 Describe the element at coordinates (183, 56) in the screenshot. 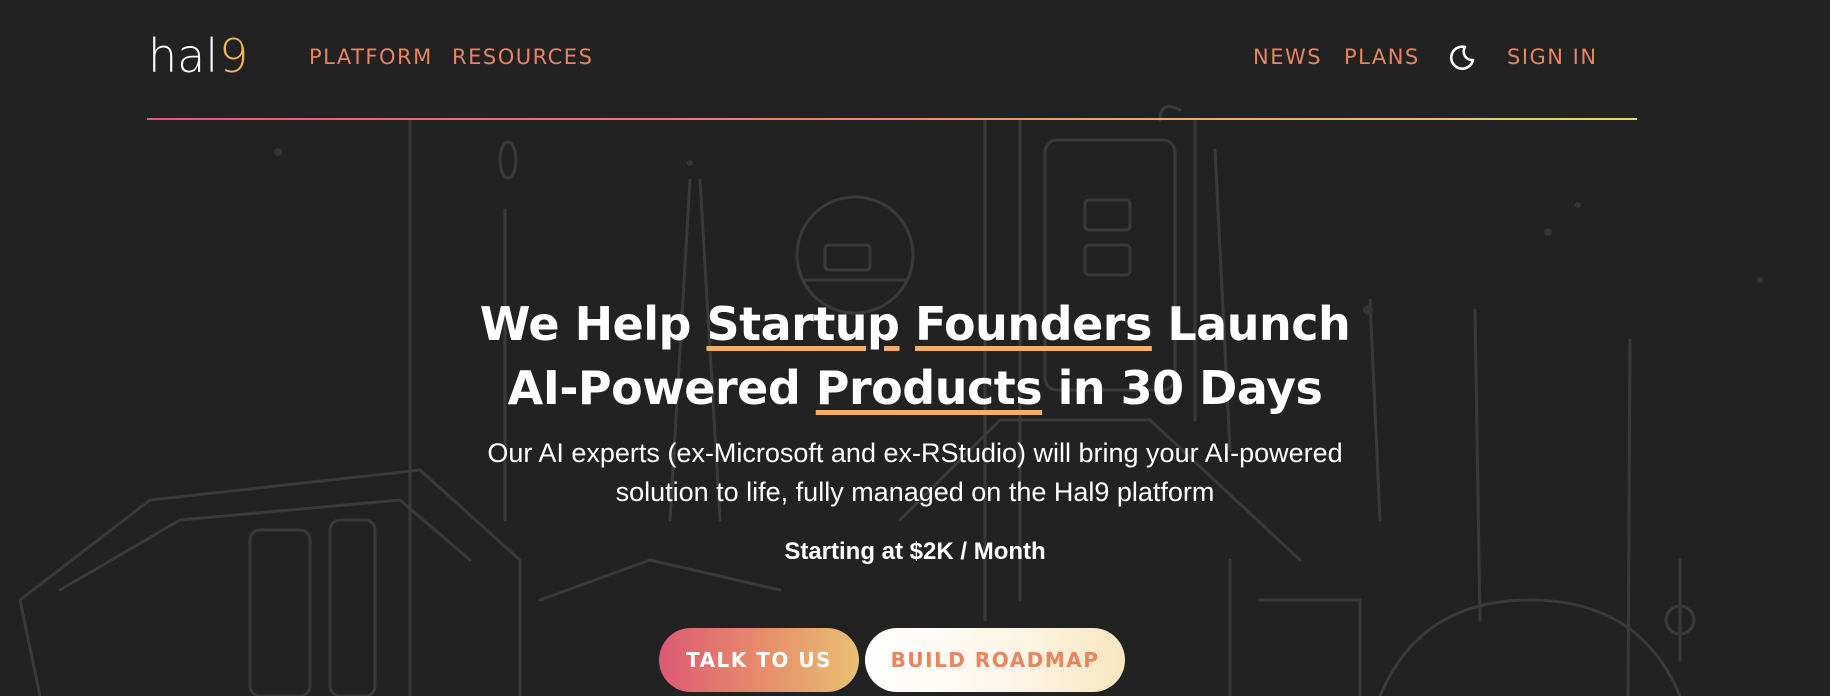

I see `logo-text: hal` at that location.